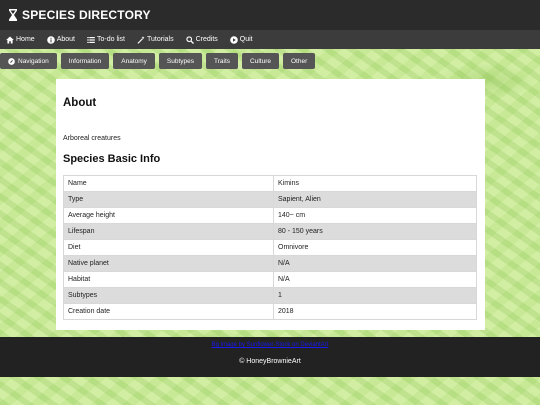  What do you see at coordinates (168, 279) in the screenshot?
I see `row-key: Habitat` at bounding box center [168, 279].